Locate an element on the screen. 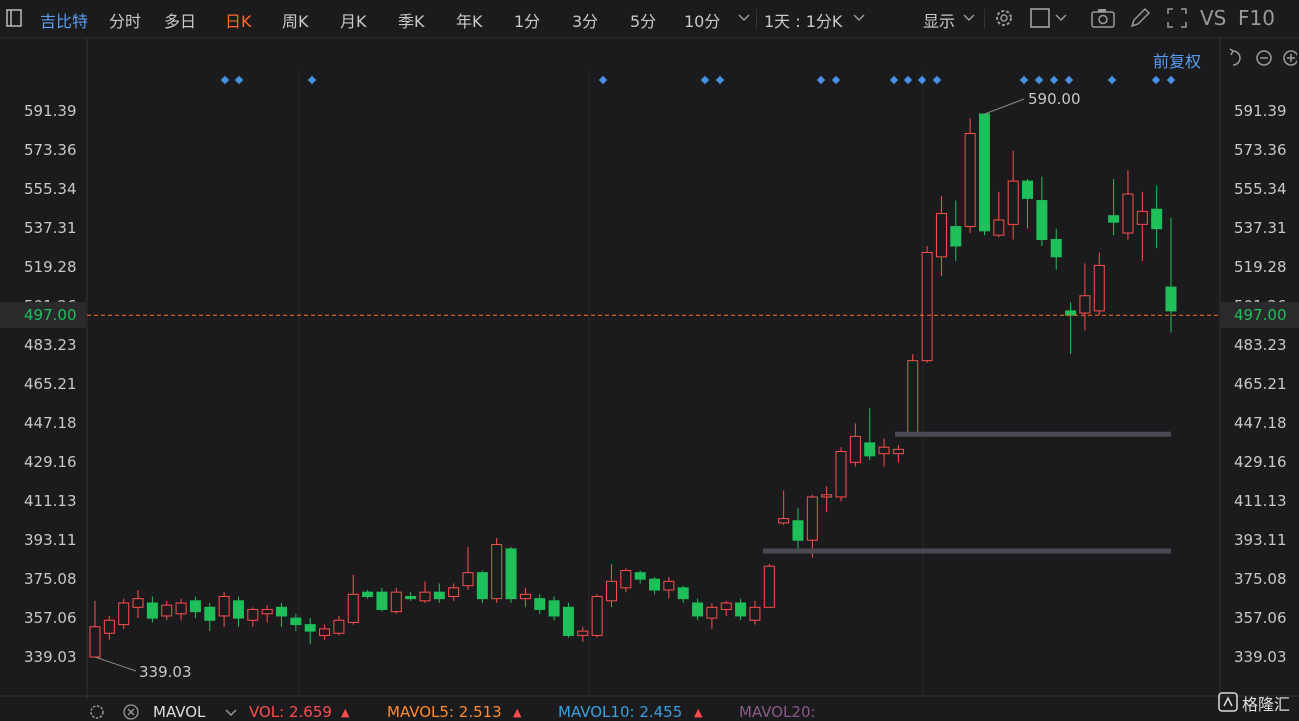  current-price-marker-right: 497.00 is located at coordinates (1259, 315).